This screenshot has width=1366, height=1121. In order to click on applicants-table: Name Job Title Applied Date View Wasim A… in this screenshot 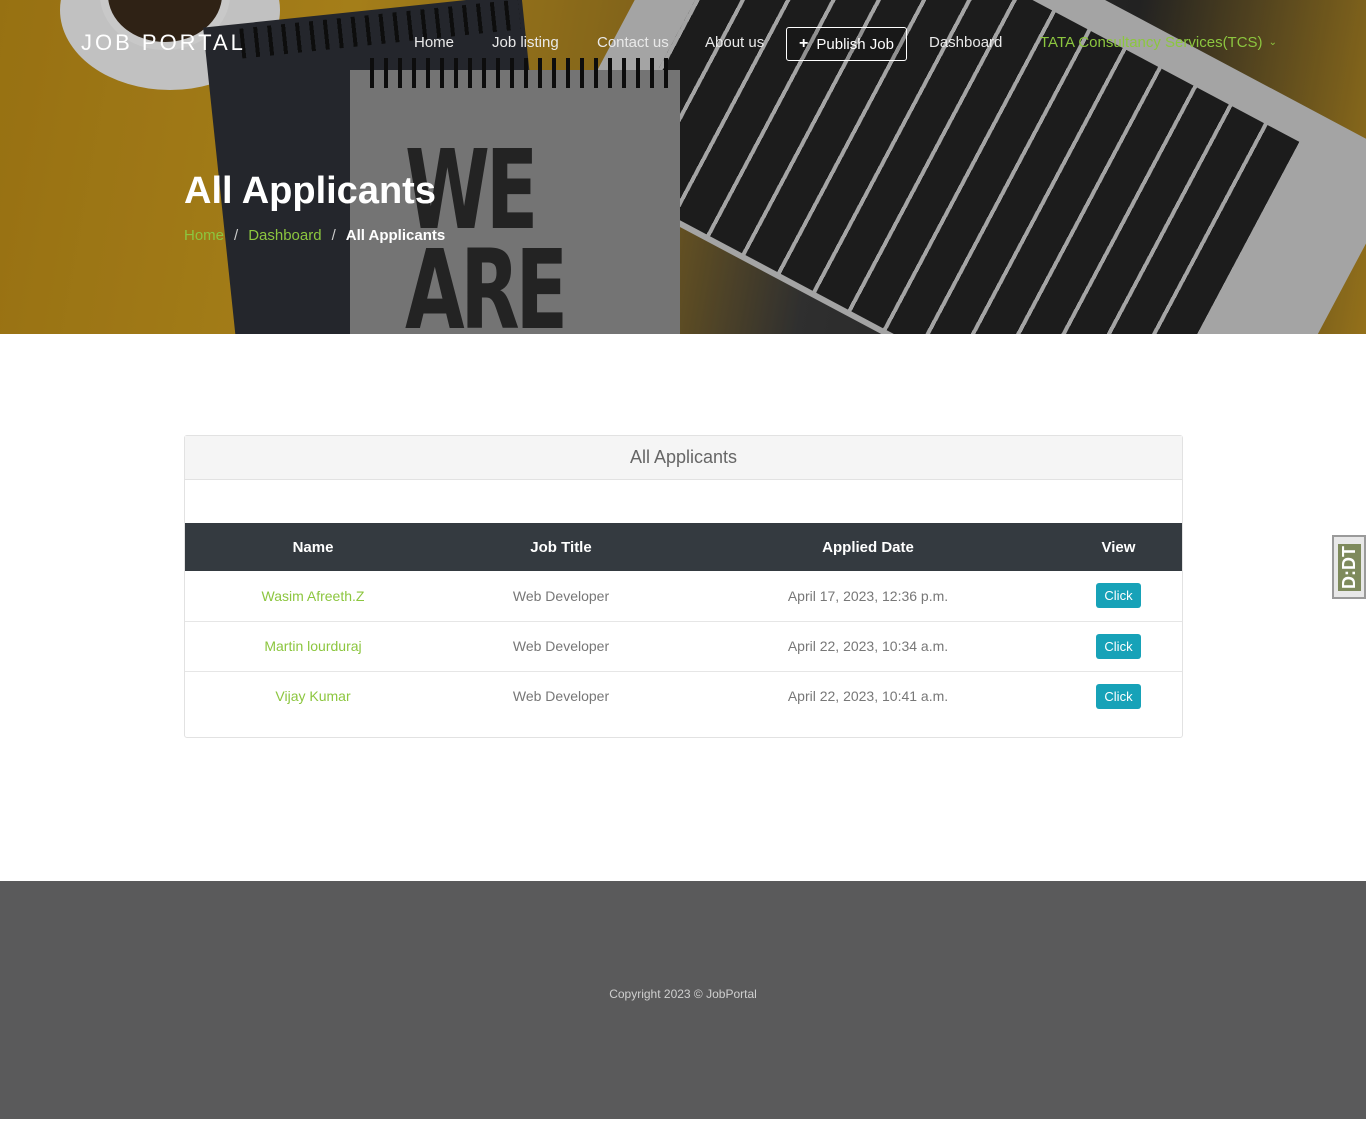, I will do `click(683, 622)`.